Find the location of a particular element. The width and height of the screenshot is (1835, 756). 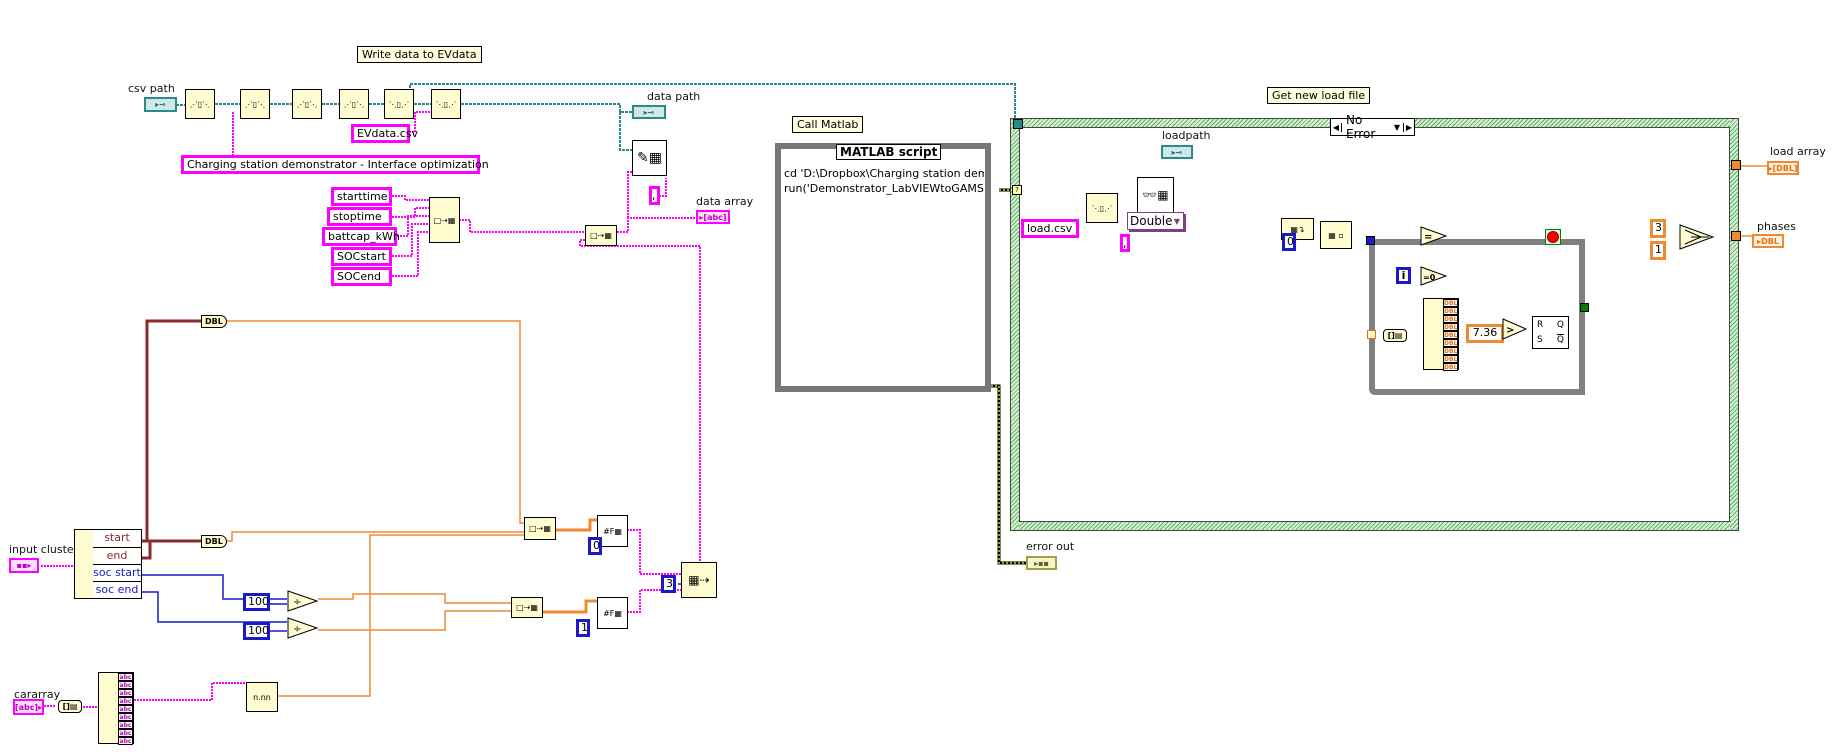

data-path-indicator: ▸⊸ is located at coordinates (649, 112).